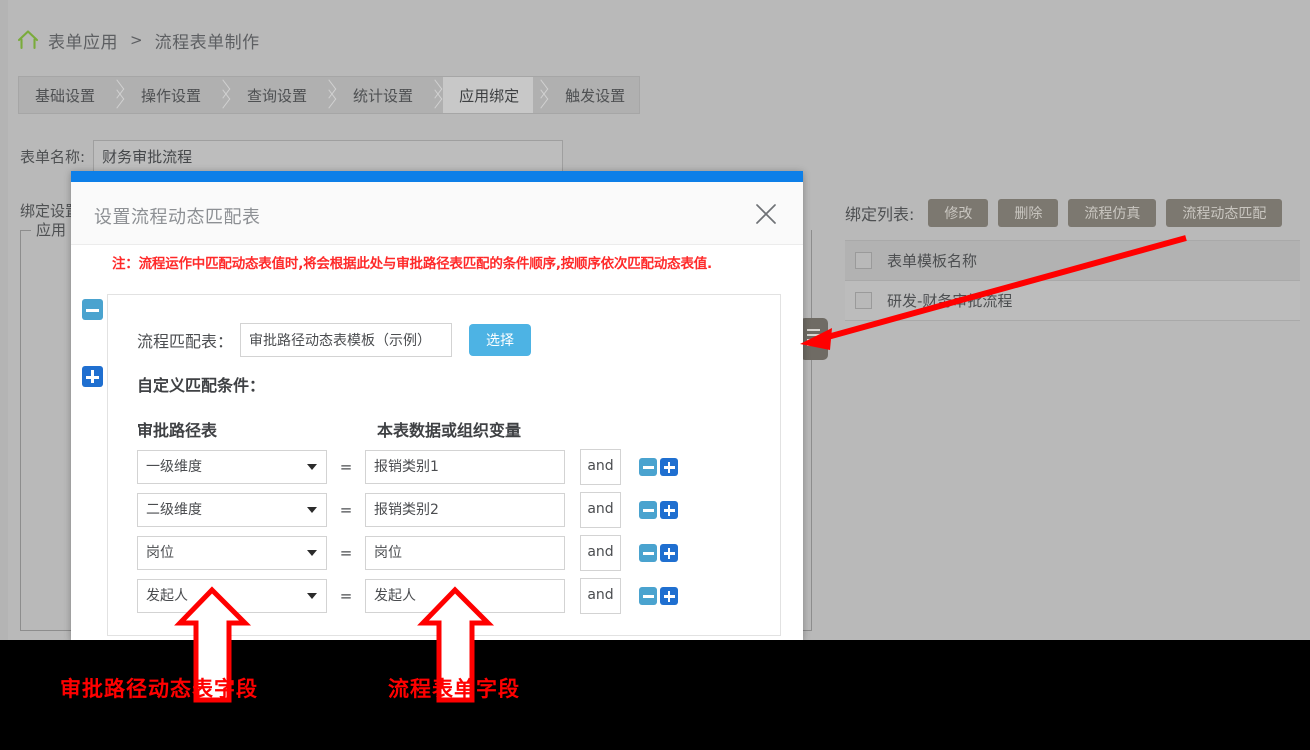 The height and width of the screenshot is (750, 1310). Describe the element at coordinates (207, 42) in the screenshot. I see `breadcrumb-current: 流程表单制作` at that location.